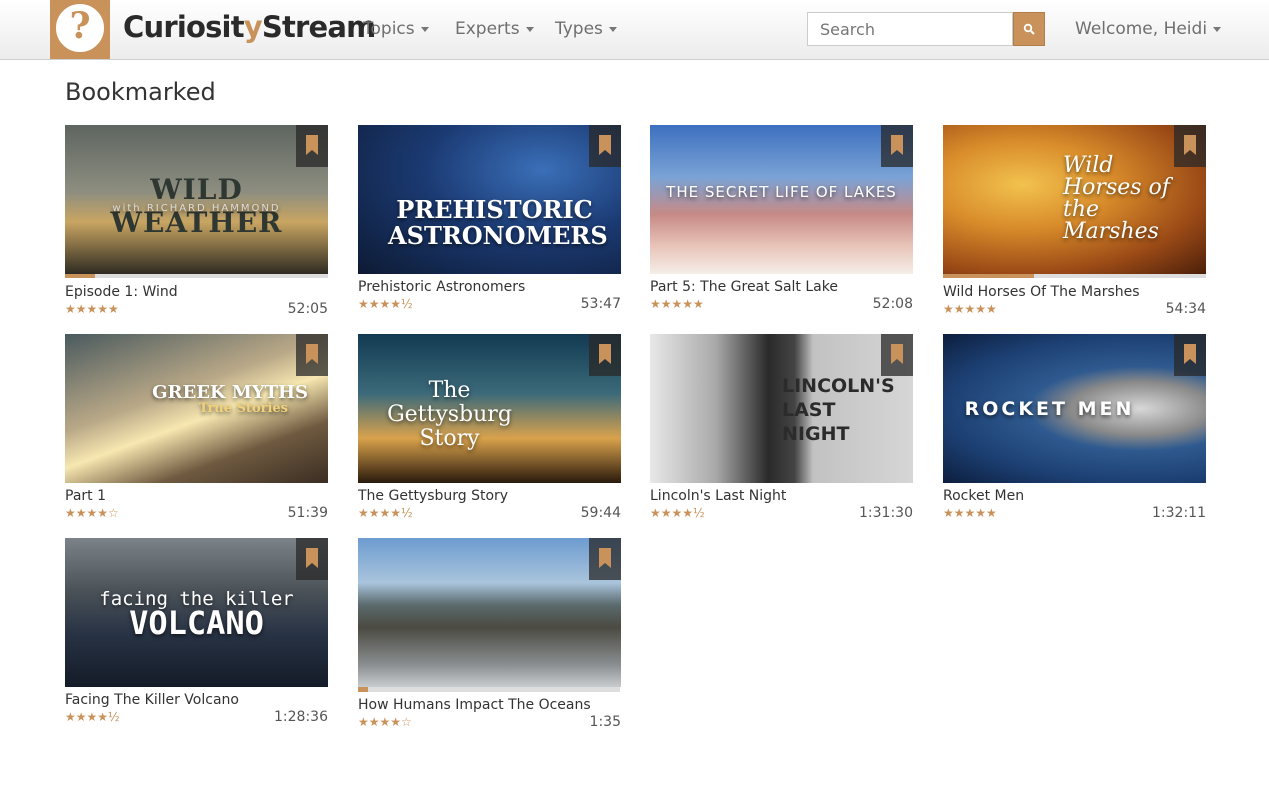 The width and height of the screenshot is (1269, 803). What do you see at coordinates (1041, 292) in the screenshot?
I see `video-title: Wild Horses Of The Marshes` at bounding box center [1041, 292].